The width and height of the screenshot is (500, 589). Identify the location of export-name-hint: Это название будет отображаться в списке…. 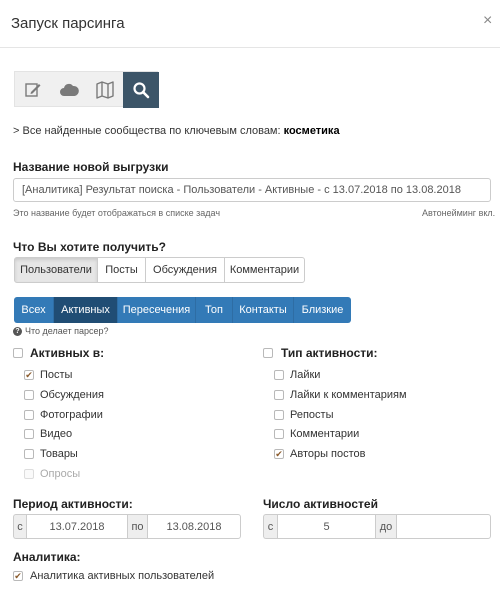
(117, 213).